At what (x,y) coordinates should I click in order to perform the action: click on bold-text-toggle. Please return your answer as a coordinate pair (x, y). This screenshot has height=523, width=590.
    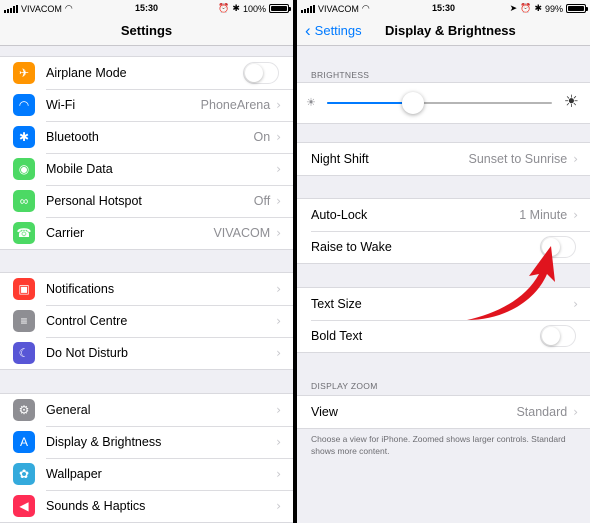
    Looking at the image, I should click on (558, 336).